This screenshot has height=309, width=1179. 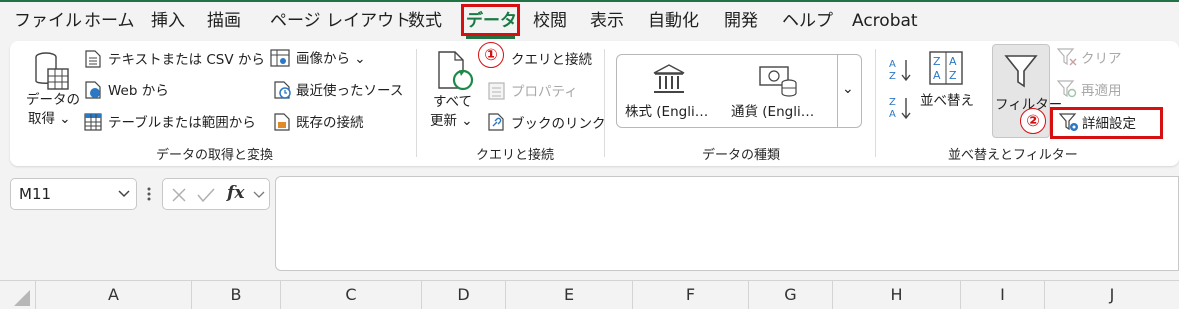 What do you see at coordinates (340, 21) in the screenshot?
I see `tab-page-layout: ページ レイアウト` at bounding box center [340, 21].